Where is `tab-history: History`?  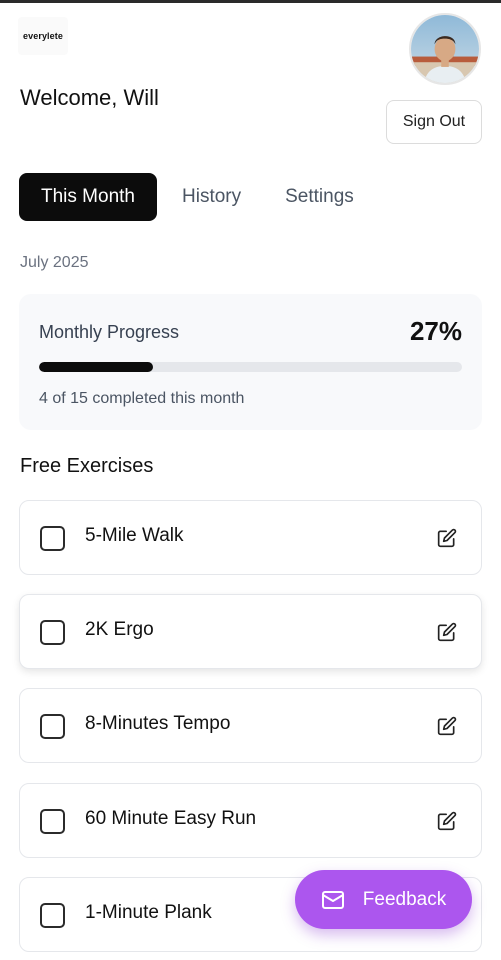 tab-history: History is located at coordinates (211, 197).